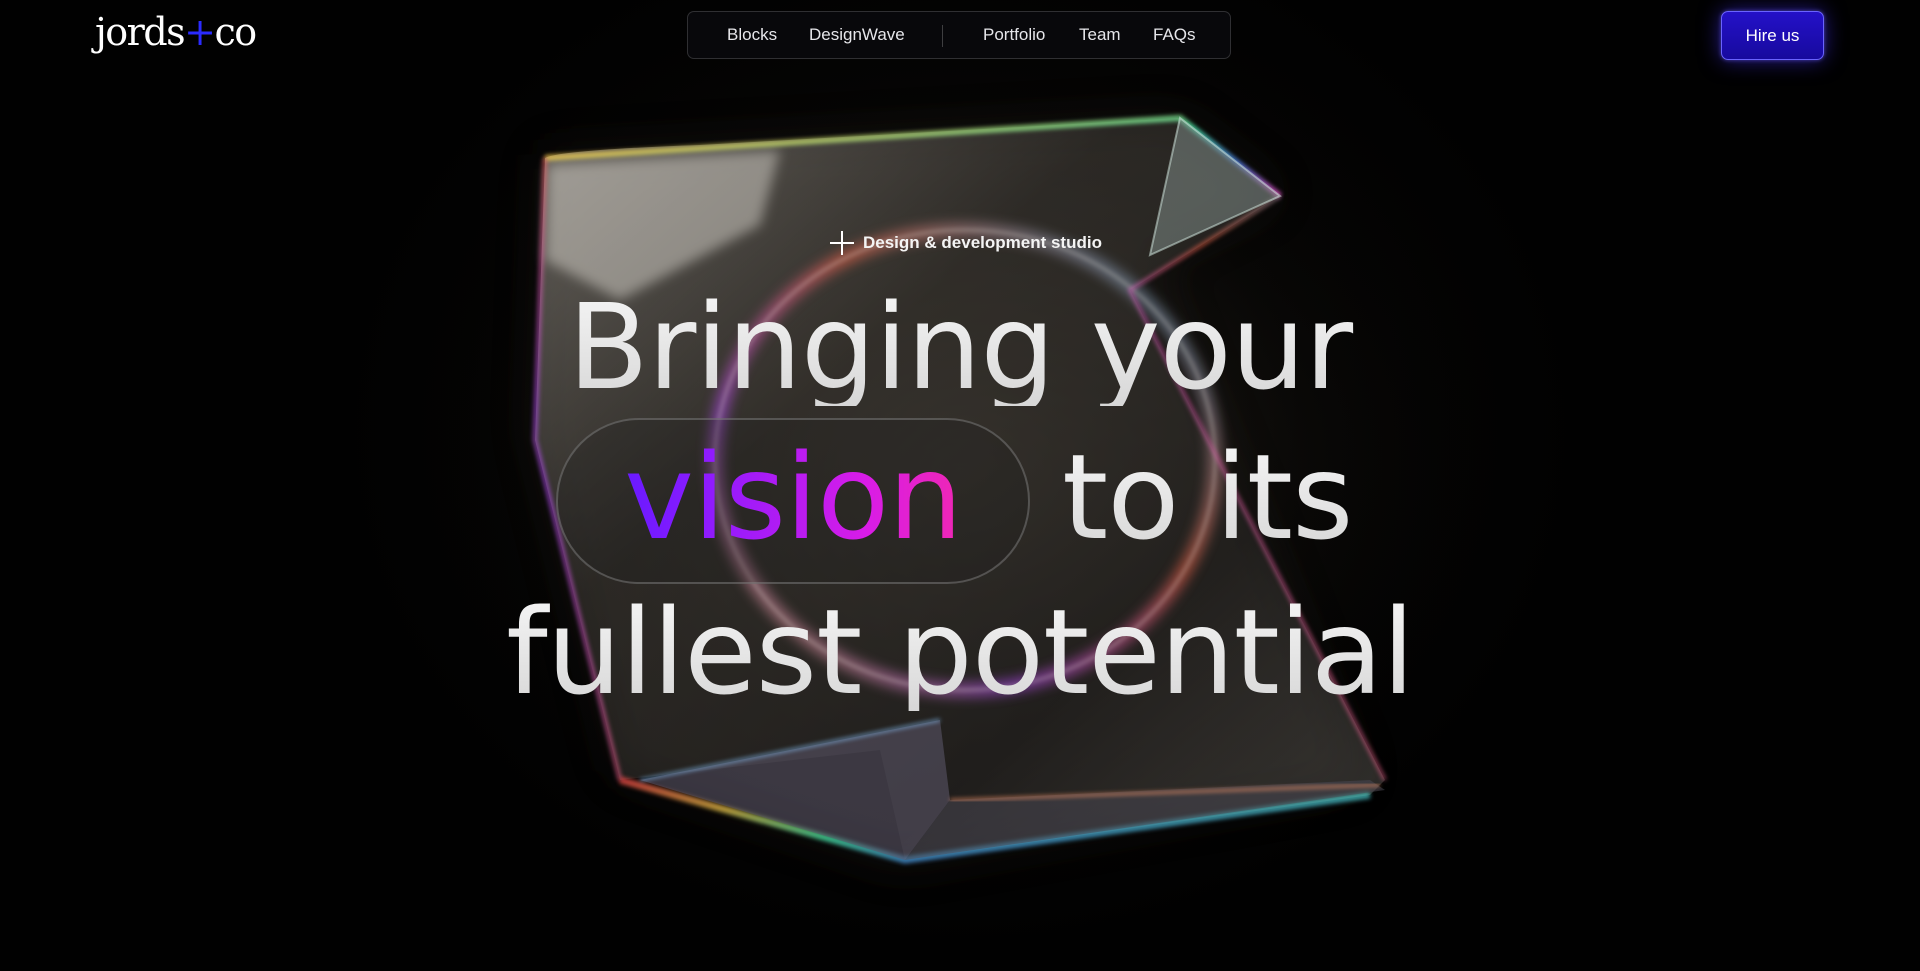 The height and width of the screenshot is (971, 1920). I want to click on logo-text-left: jords, so click(140, 32).